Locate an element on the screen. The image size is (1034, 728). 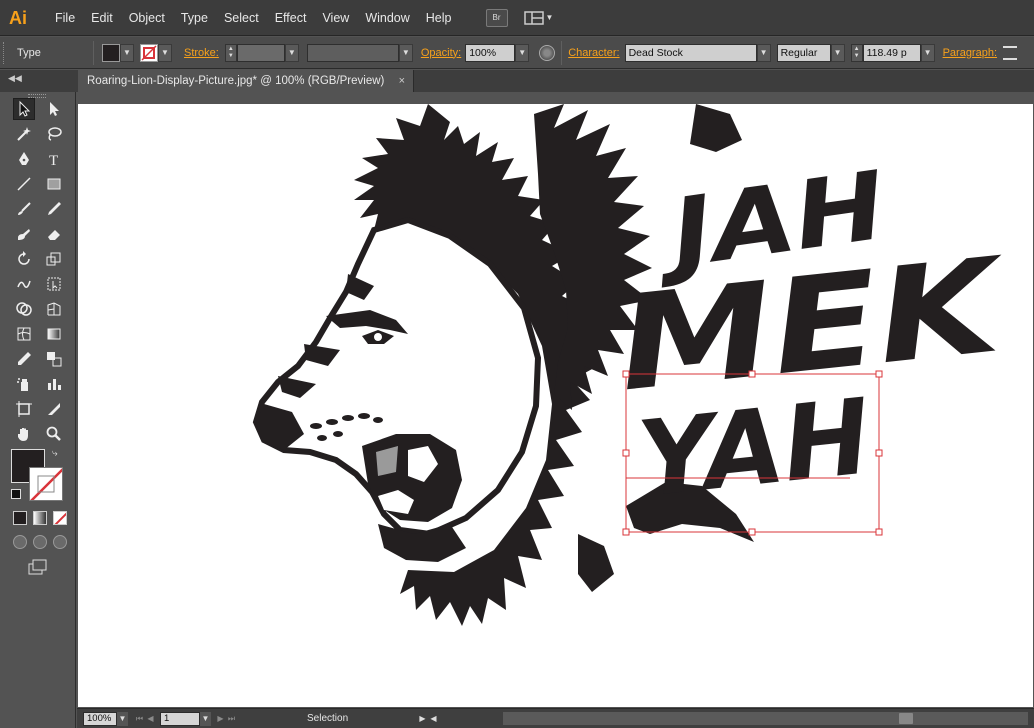
paintbrush-tool-icon is located at coordinates (24, 209).